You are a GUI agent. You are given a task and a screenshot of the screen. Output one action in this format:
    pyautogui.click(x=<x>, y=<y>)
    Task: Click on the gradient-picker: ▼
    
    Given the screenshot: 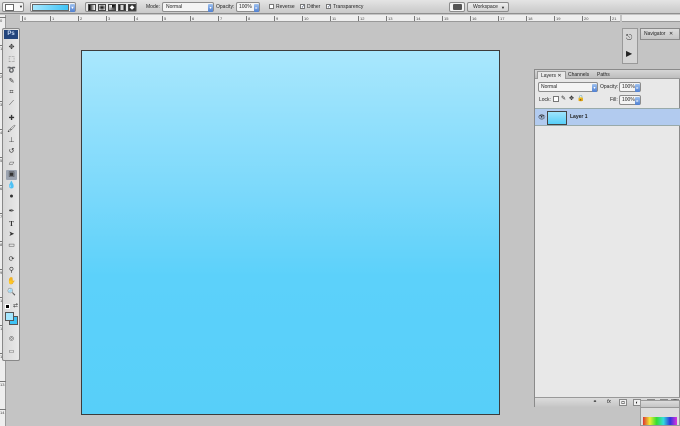 What is the action you would take?
    pyautogui.click(x=53, y=7)
    